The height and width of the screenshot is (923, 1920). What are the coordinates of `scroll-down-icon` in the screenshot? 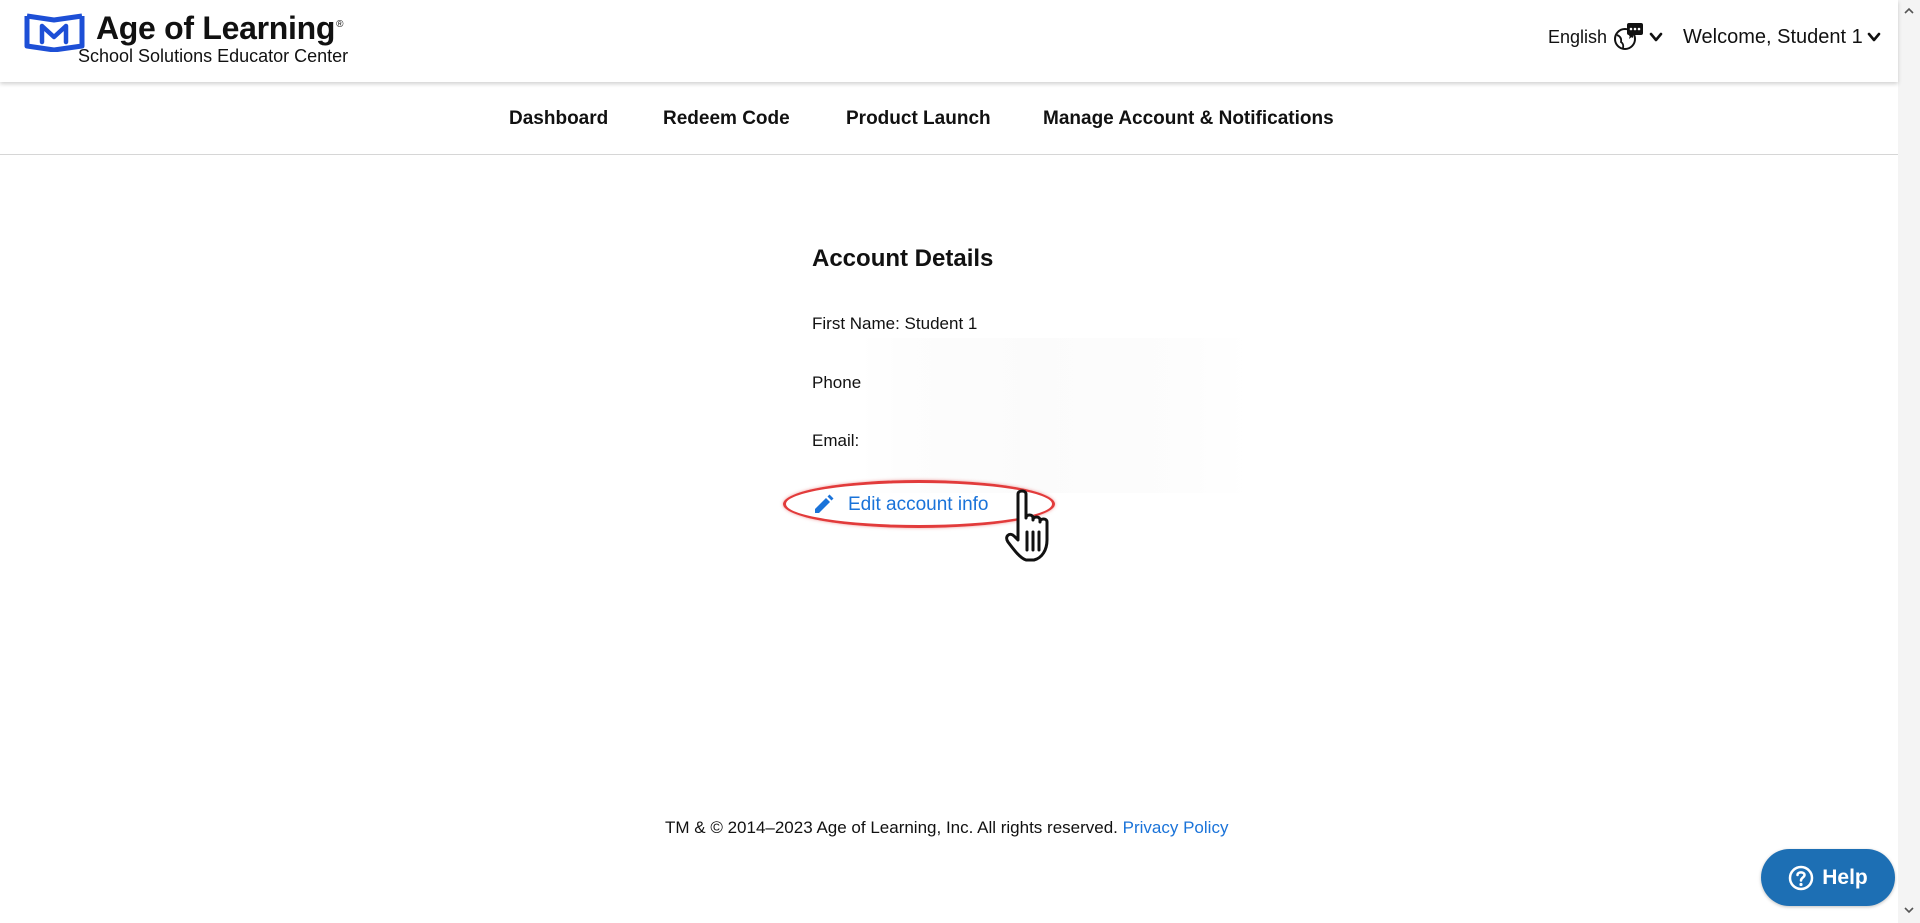 It's located at (1909, 910).